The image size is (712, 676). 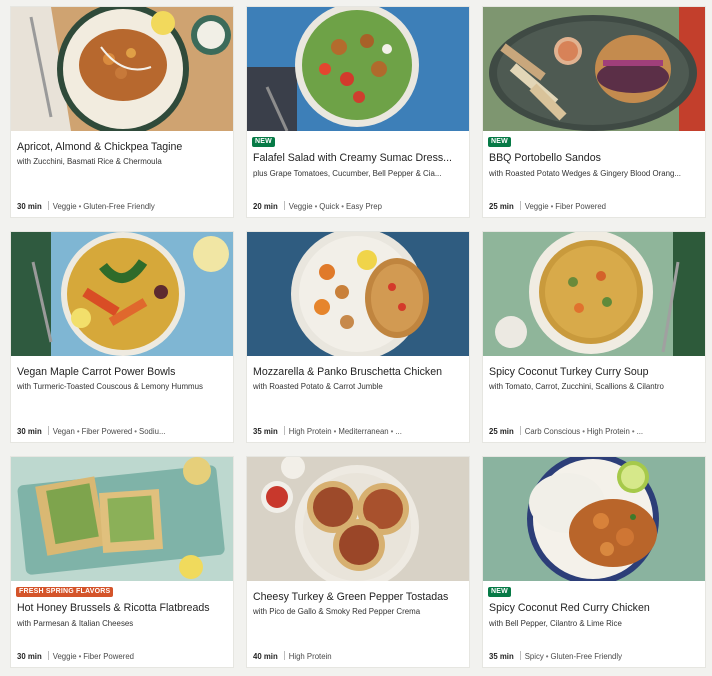 What do you see at coordinates (329, 206) in the screenshot?
I see `recipe-tag: Quick` at bounding box center [329, 206].